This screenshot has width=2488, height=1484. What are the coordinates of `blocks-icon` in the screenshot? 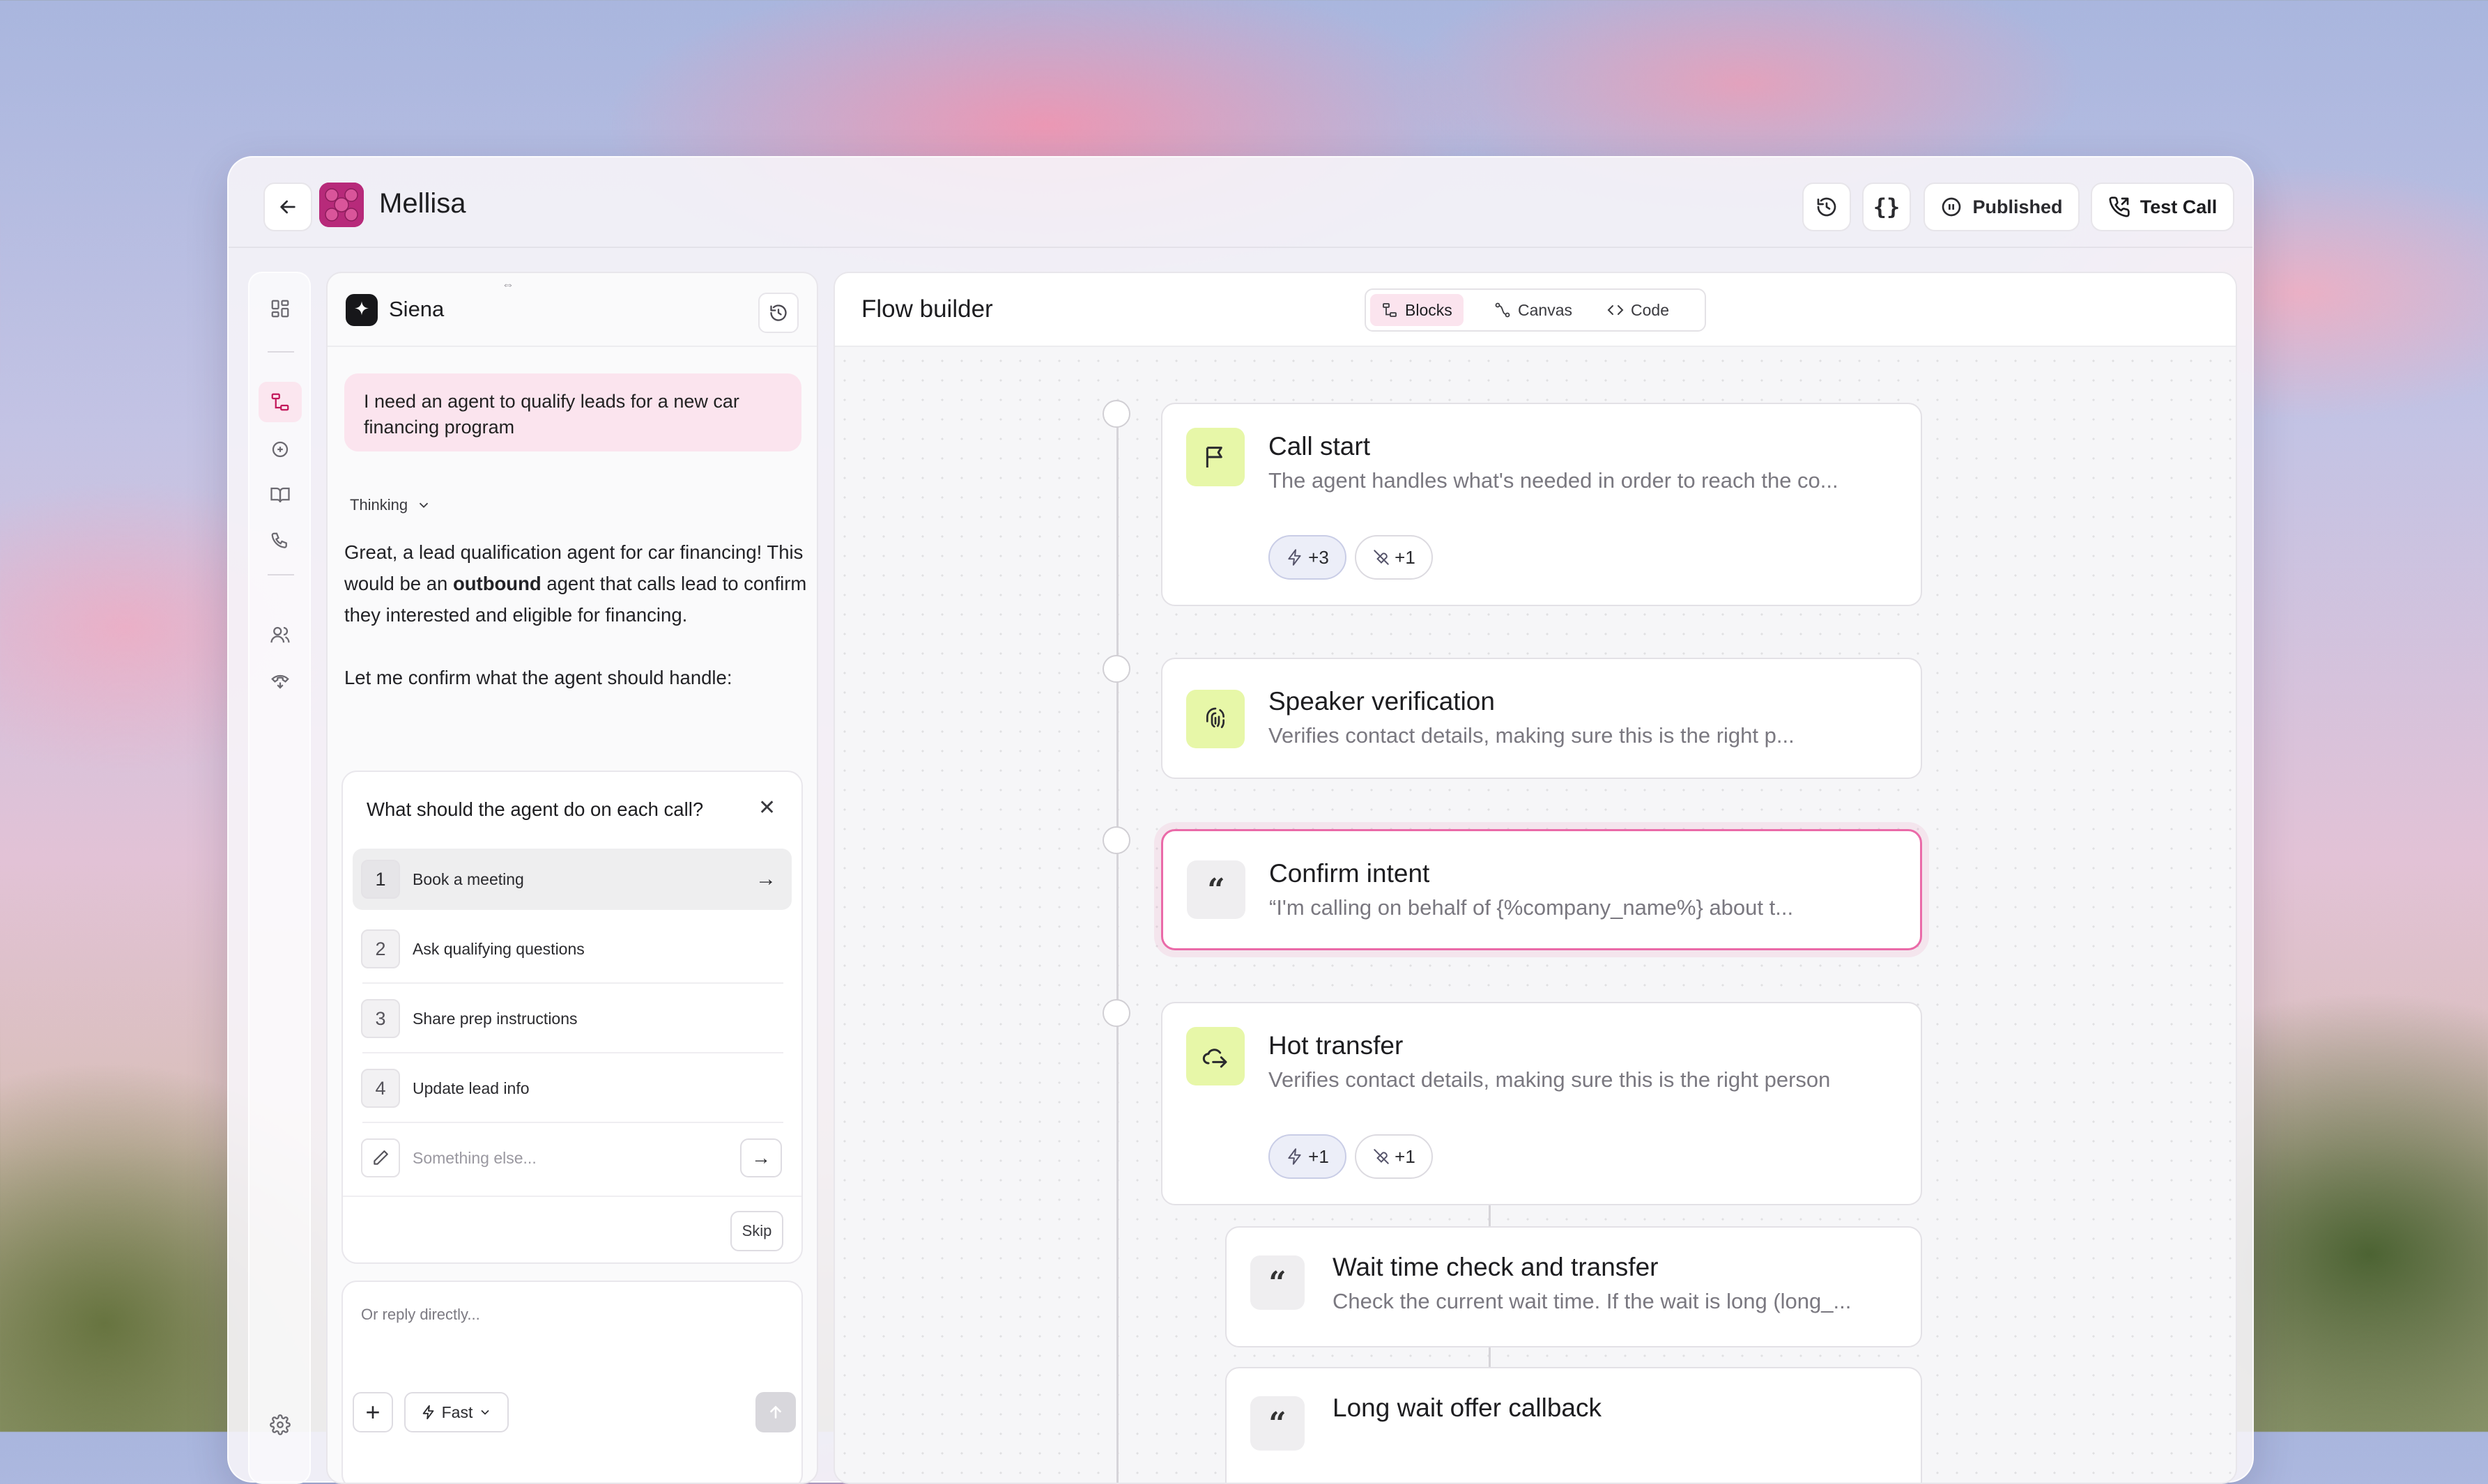 It's located at (1390, 310).